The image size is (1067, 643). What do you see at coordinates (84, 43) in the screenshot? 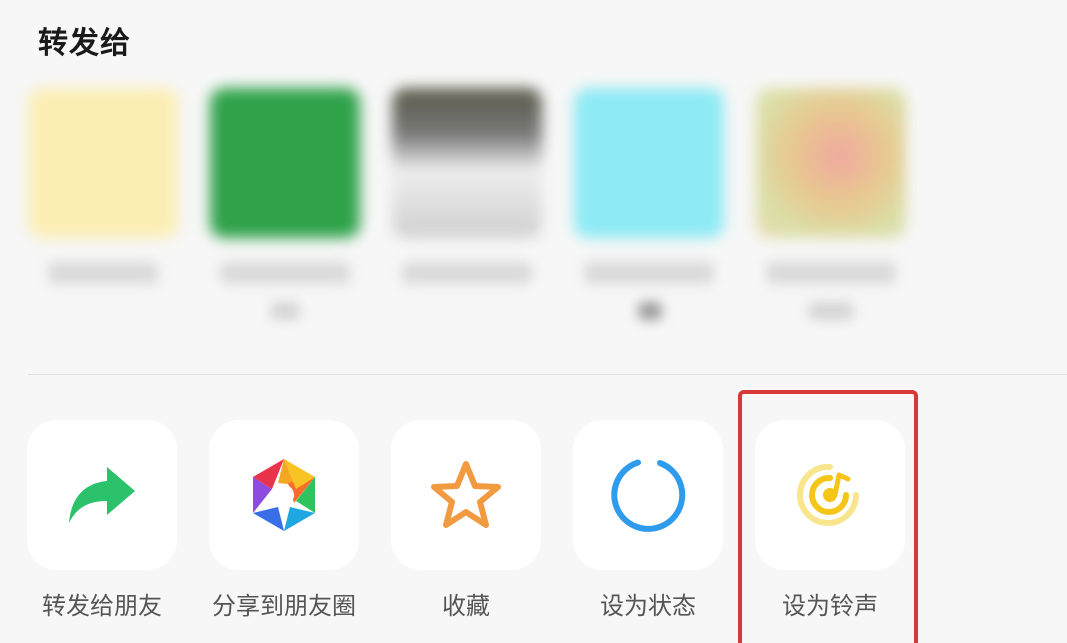
I see `sheet-title: 转发给` at bounding box center [84, 43].